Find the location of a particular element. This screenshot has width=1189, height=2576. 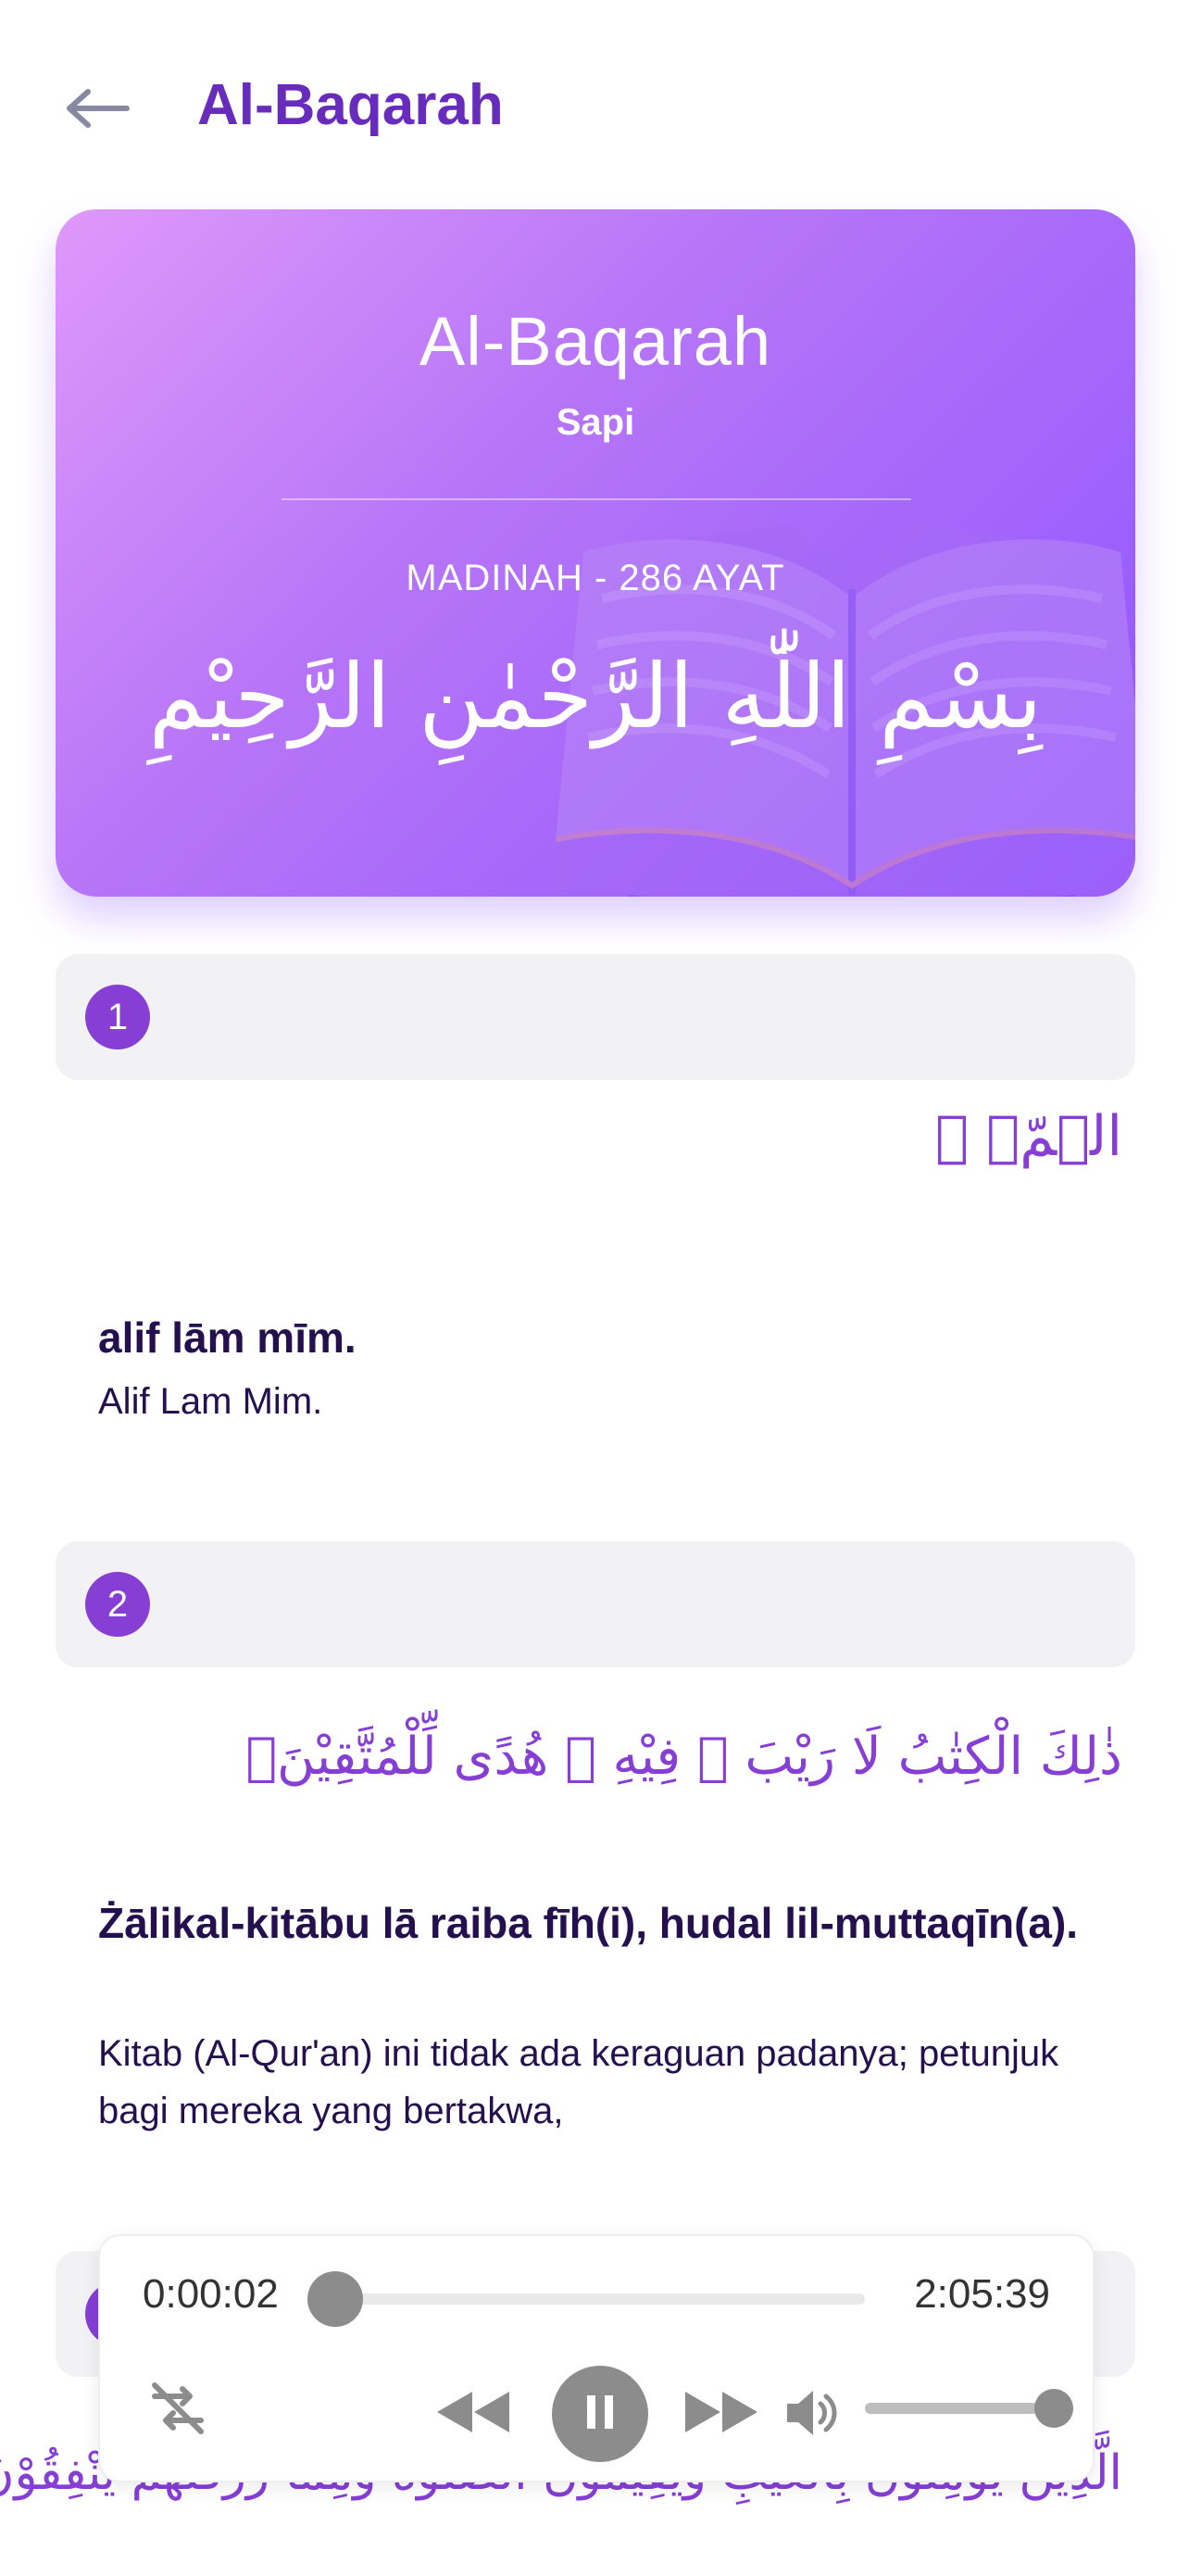

arrow-left-icon is located at coordinates (98, 110).